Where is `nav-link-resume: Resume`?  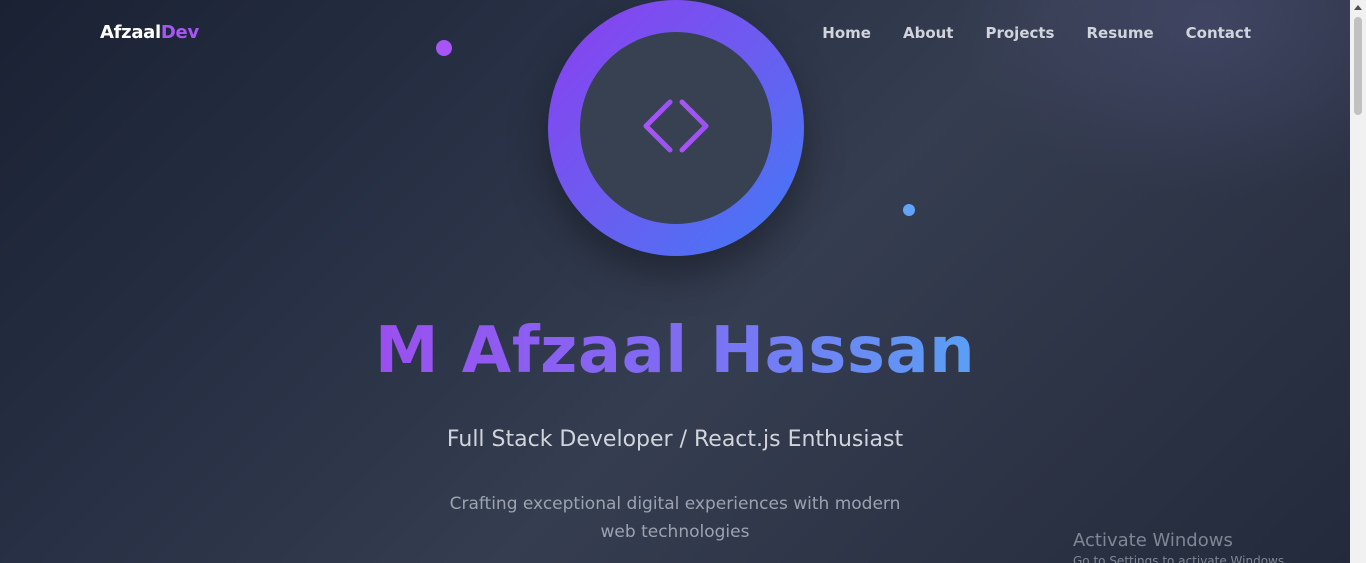 nav-link-resume: Resume is located at coordinates (1120, 33).